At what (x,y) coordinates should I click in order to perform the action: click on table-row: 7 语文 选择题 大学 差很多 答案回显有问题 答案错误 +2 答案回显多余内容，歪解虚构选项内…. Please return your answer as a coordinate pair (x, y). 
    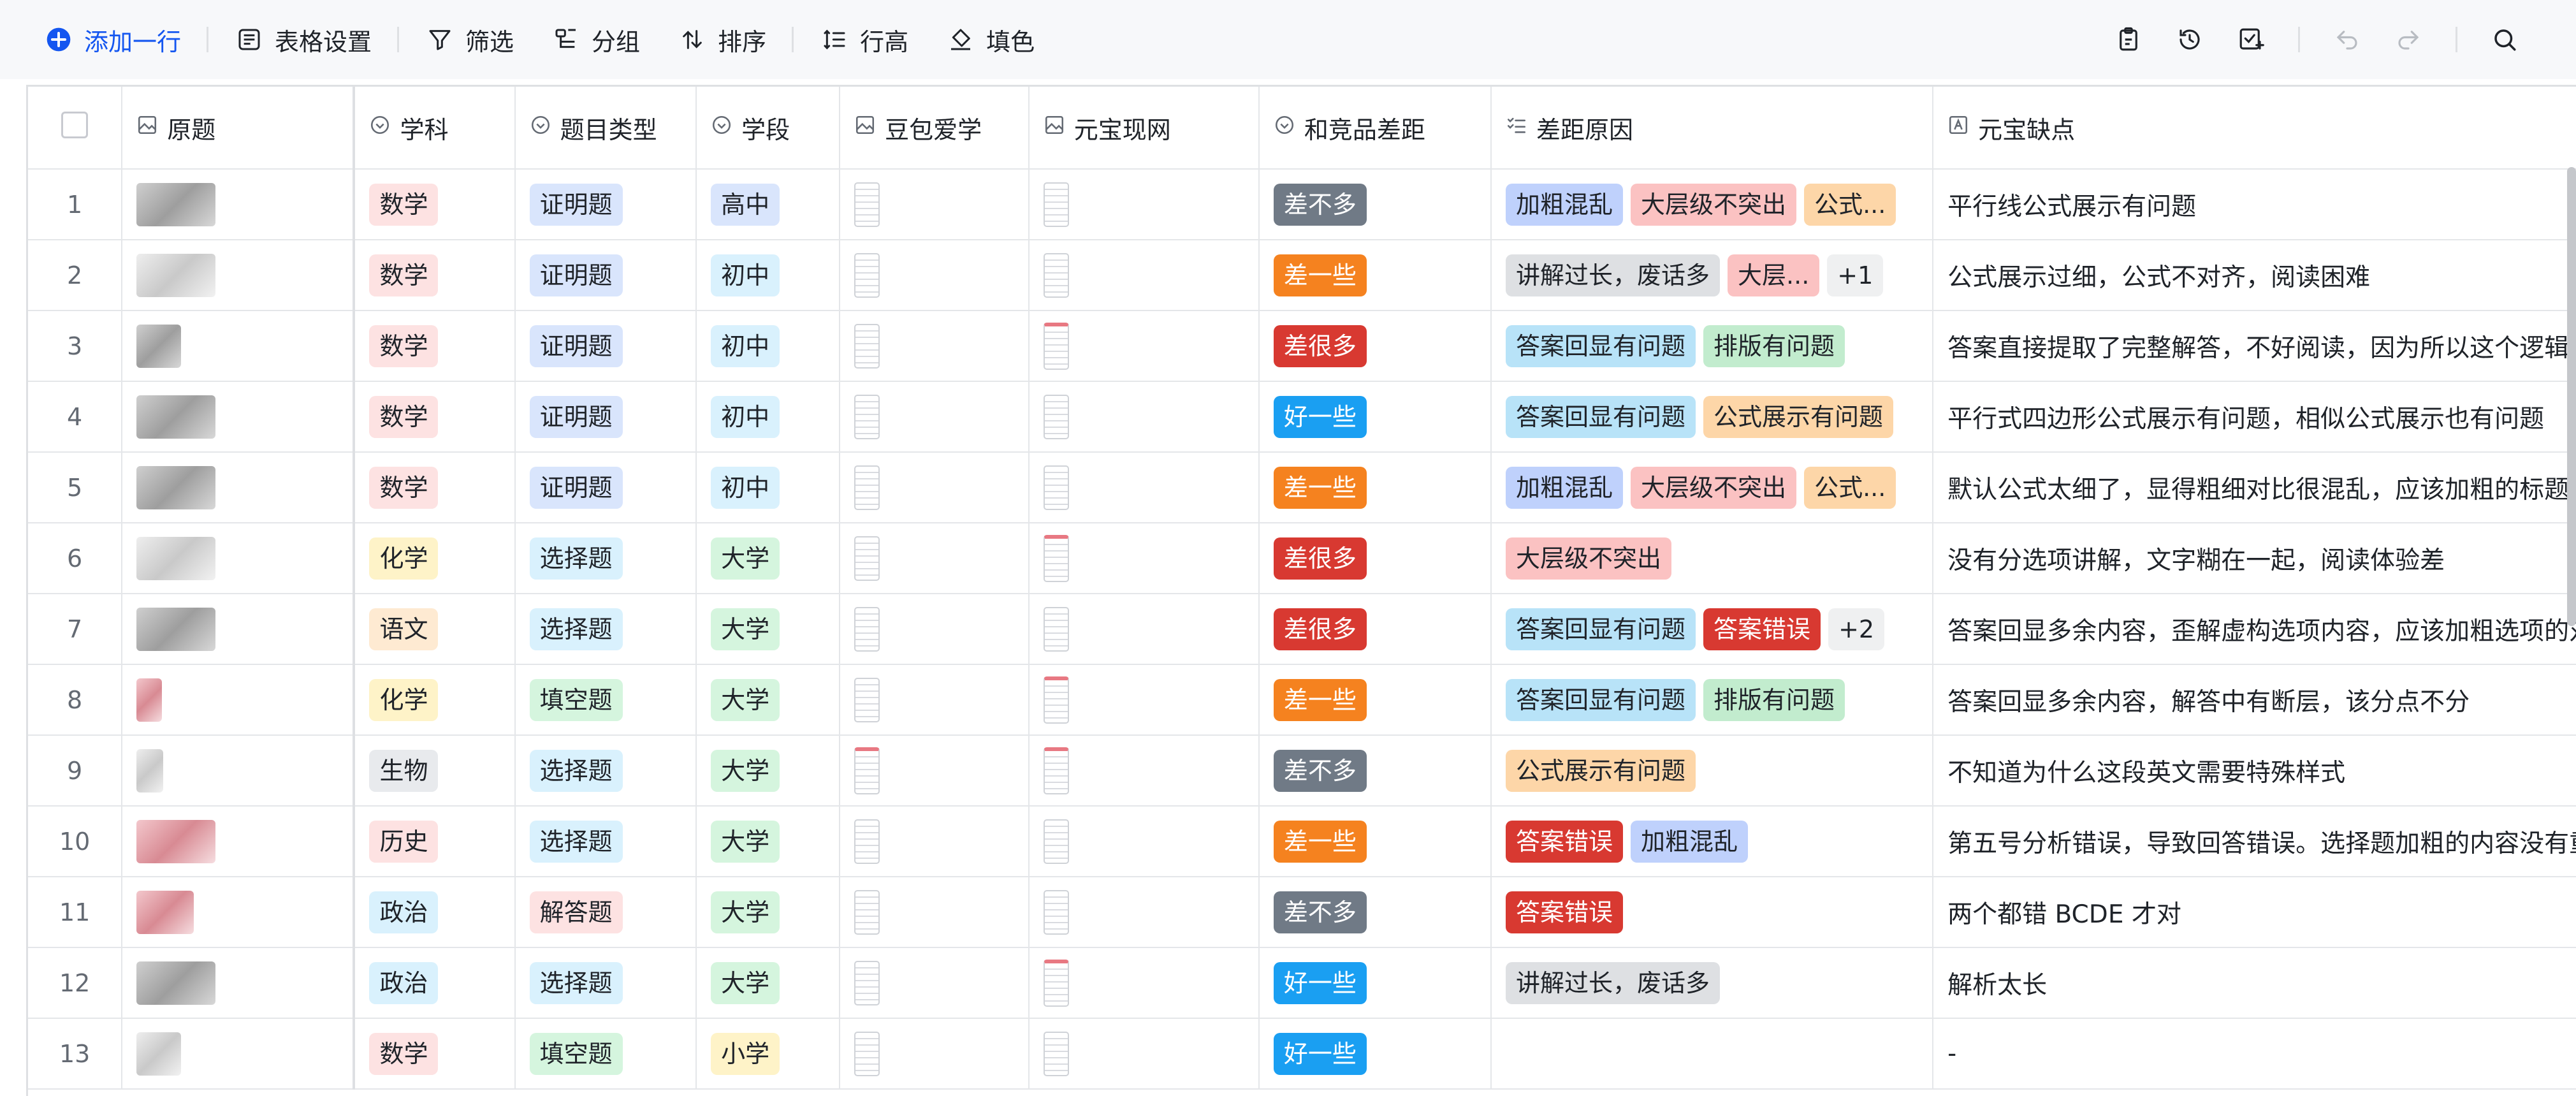
    Looking at the image, I should click on (1302, 629).